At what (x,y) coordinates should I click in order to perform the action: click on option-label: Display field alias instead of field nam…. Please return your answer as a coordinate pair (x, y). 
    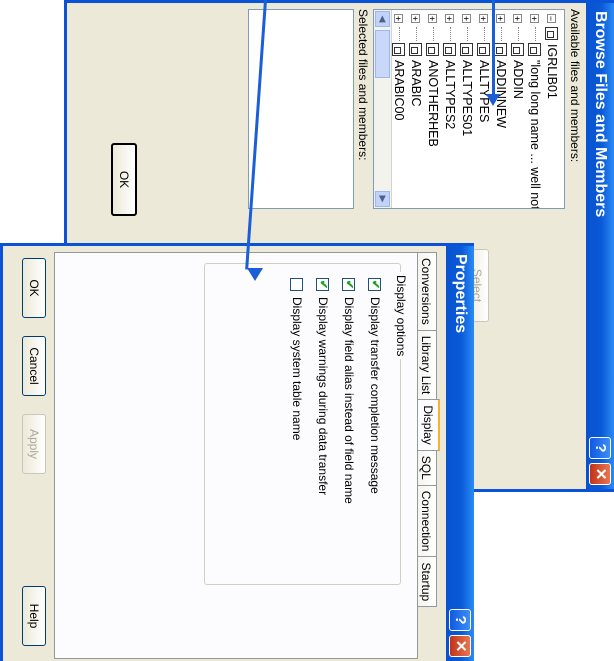
    Looking at the image, I should click on (349, 400).